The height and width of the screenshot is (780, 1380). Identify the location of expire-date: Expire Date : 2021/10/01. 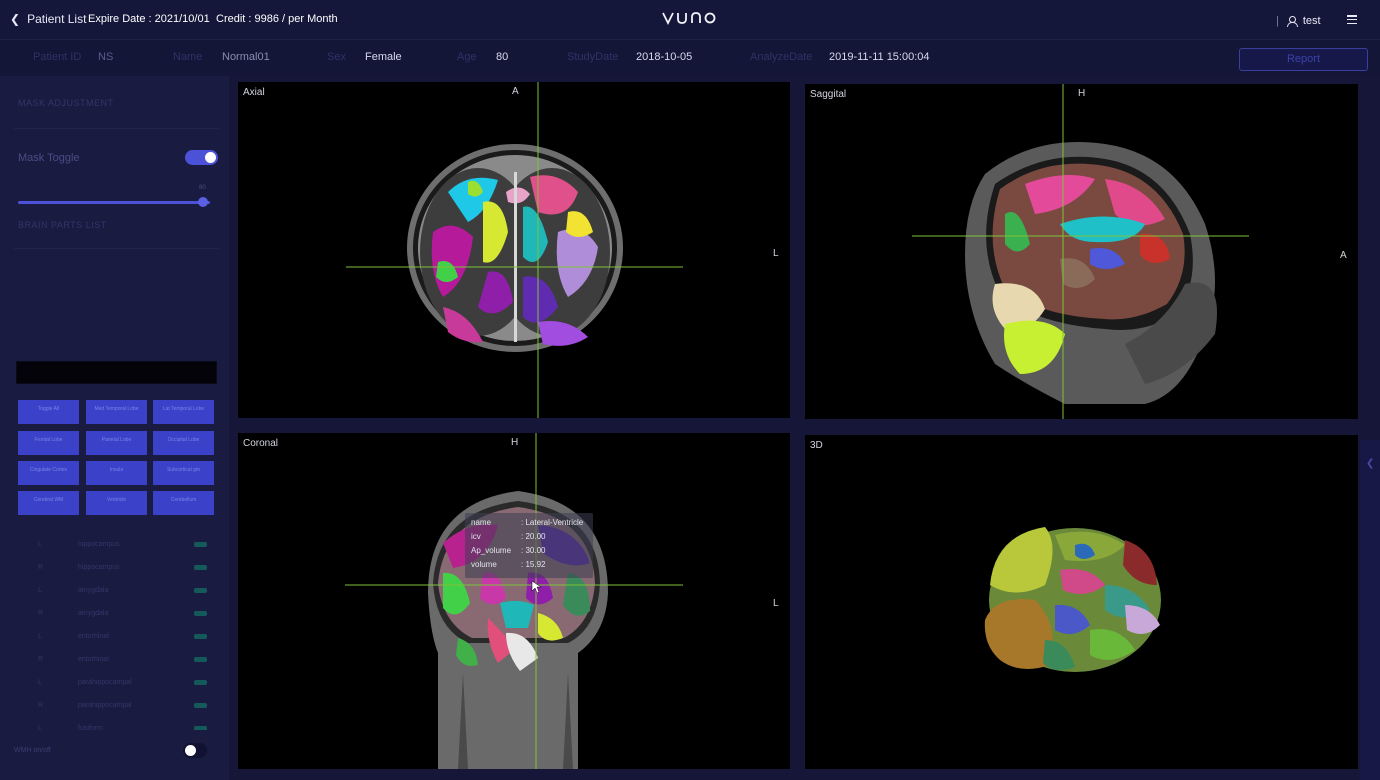
(149, 19).